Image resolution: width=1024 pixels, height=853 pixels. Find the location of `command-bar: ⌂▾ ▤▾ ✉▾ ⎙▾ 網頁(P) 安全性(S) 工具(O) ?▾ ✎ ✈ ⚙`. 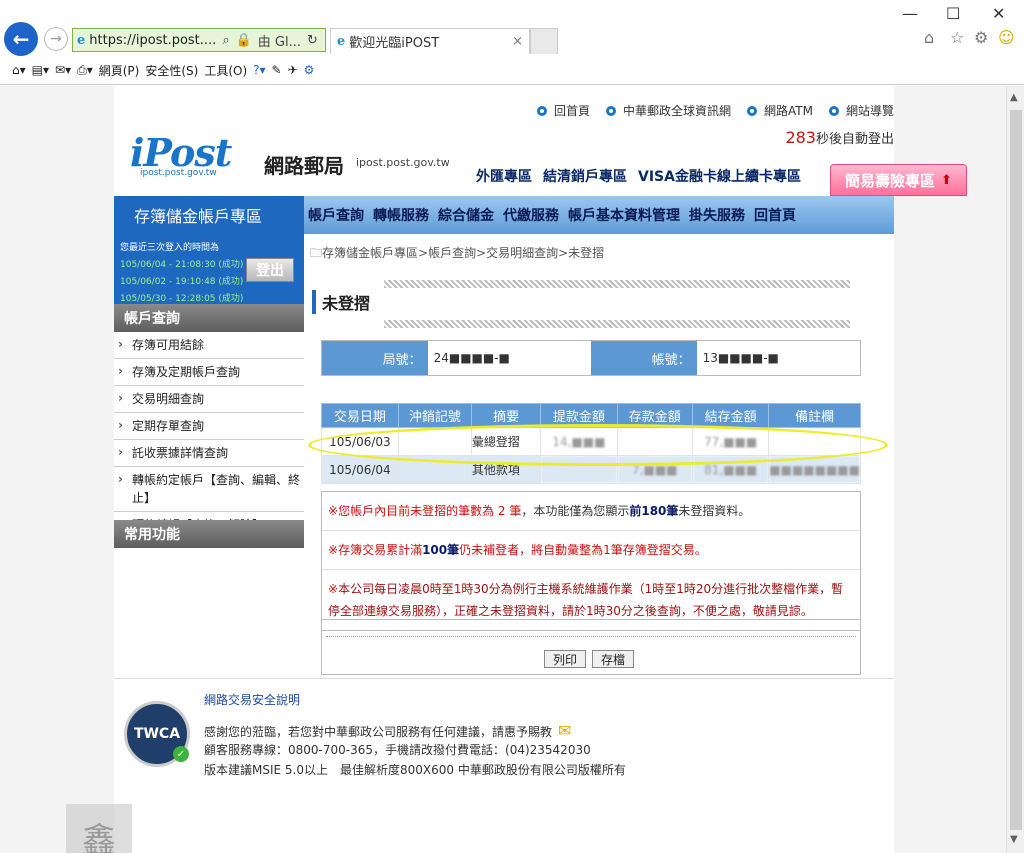

command-bar: ⌂▾ ▤▾ ✉▾ ⎙▾ 網頁(P) 安全性(S) 工具(O) ?▾ ✎ ✈ ⚙ is located at coordinates (512, 70).